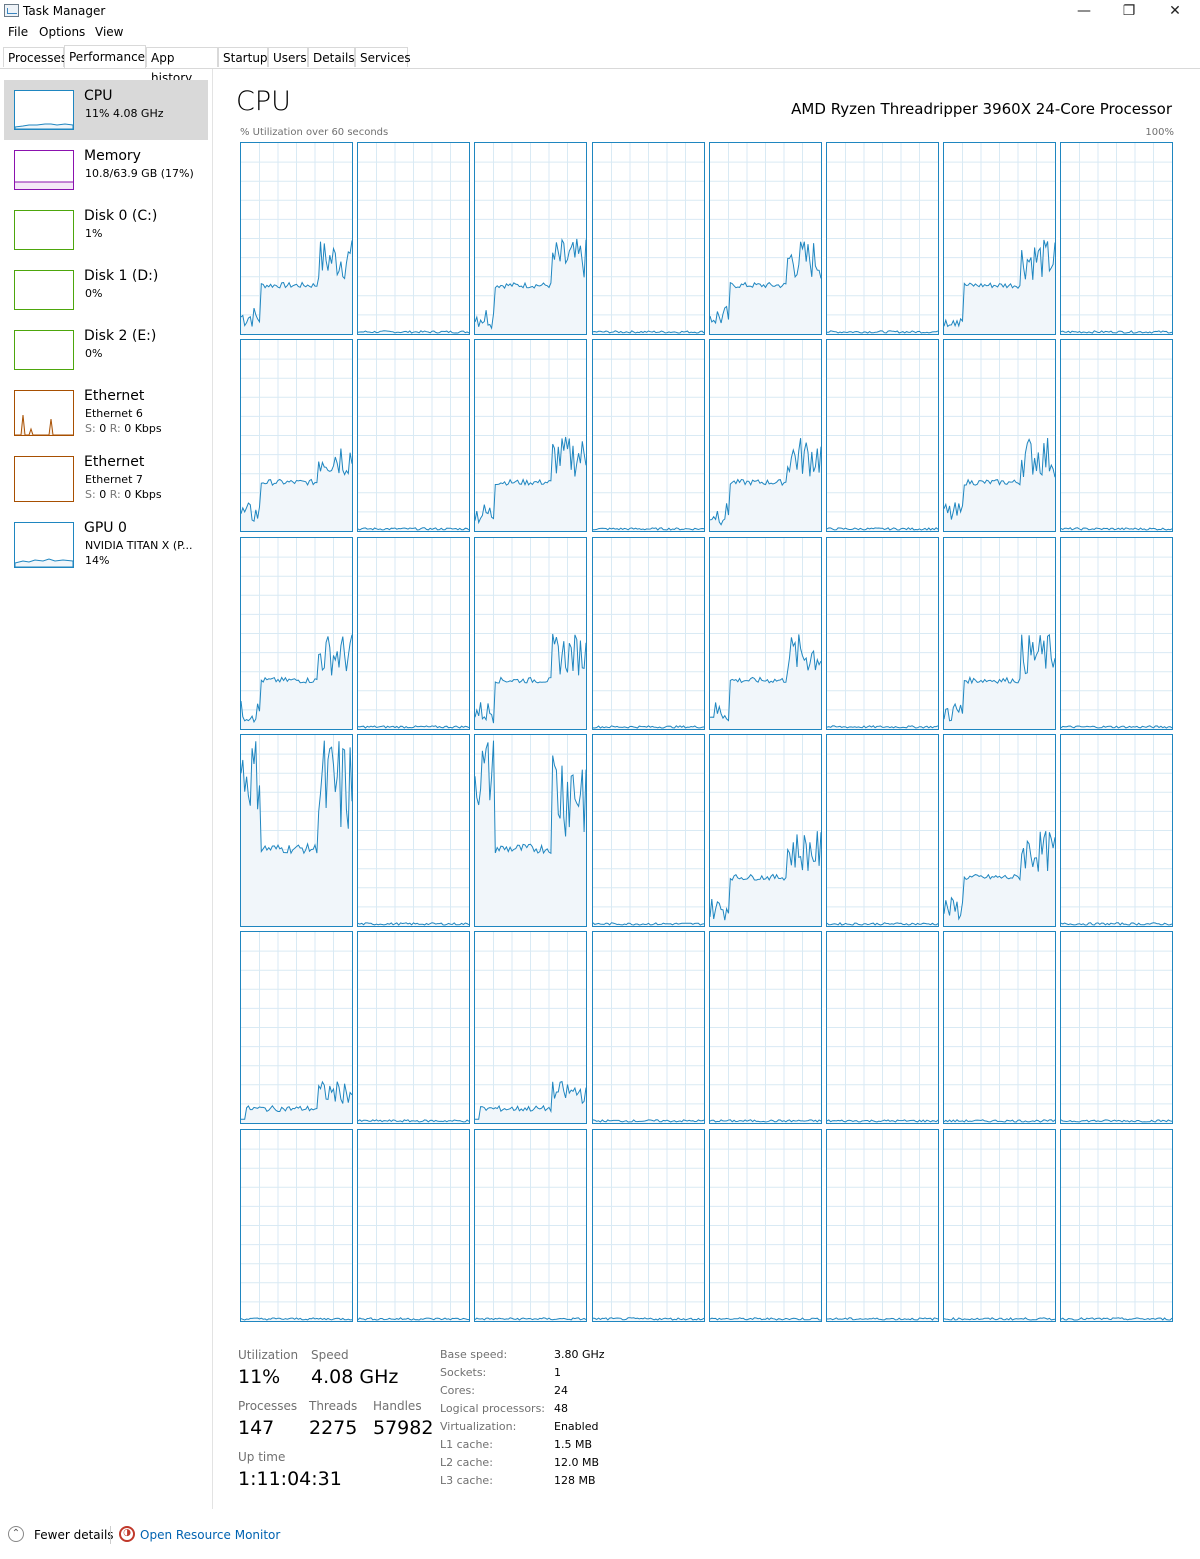 The height and width of the screenshot is (1559, 1200). Describe the element at coordinates (383, 57) in the screenshot. I see `tab-services: Services` at that location.